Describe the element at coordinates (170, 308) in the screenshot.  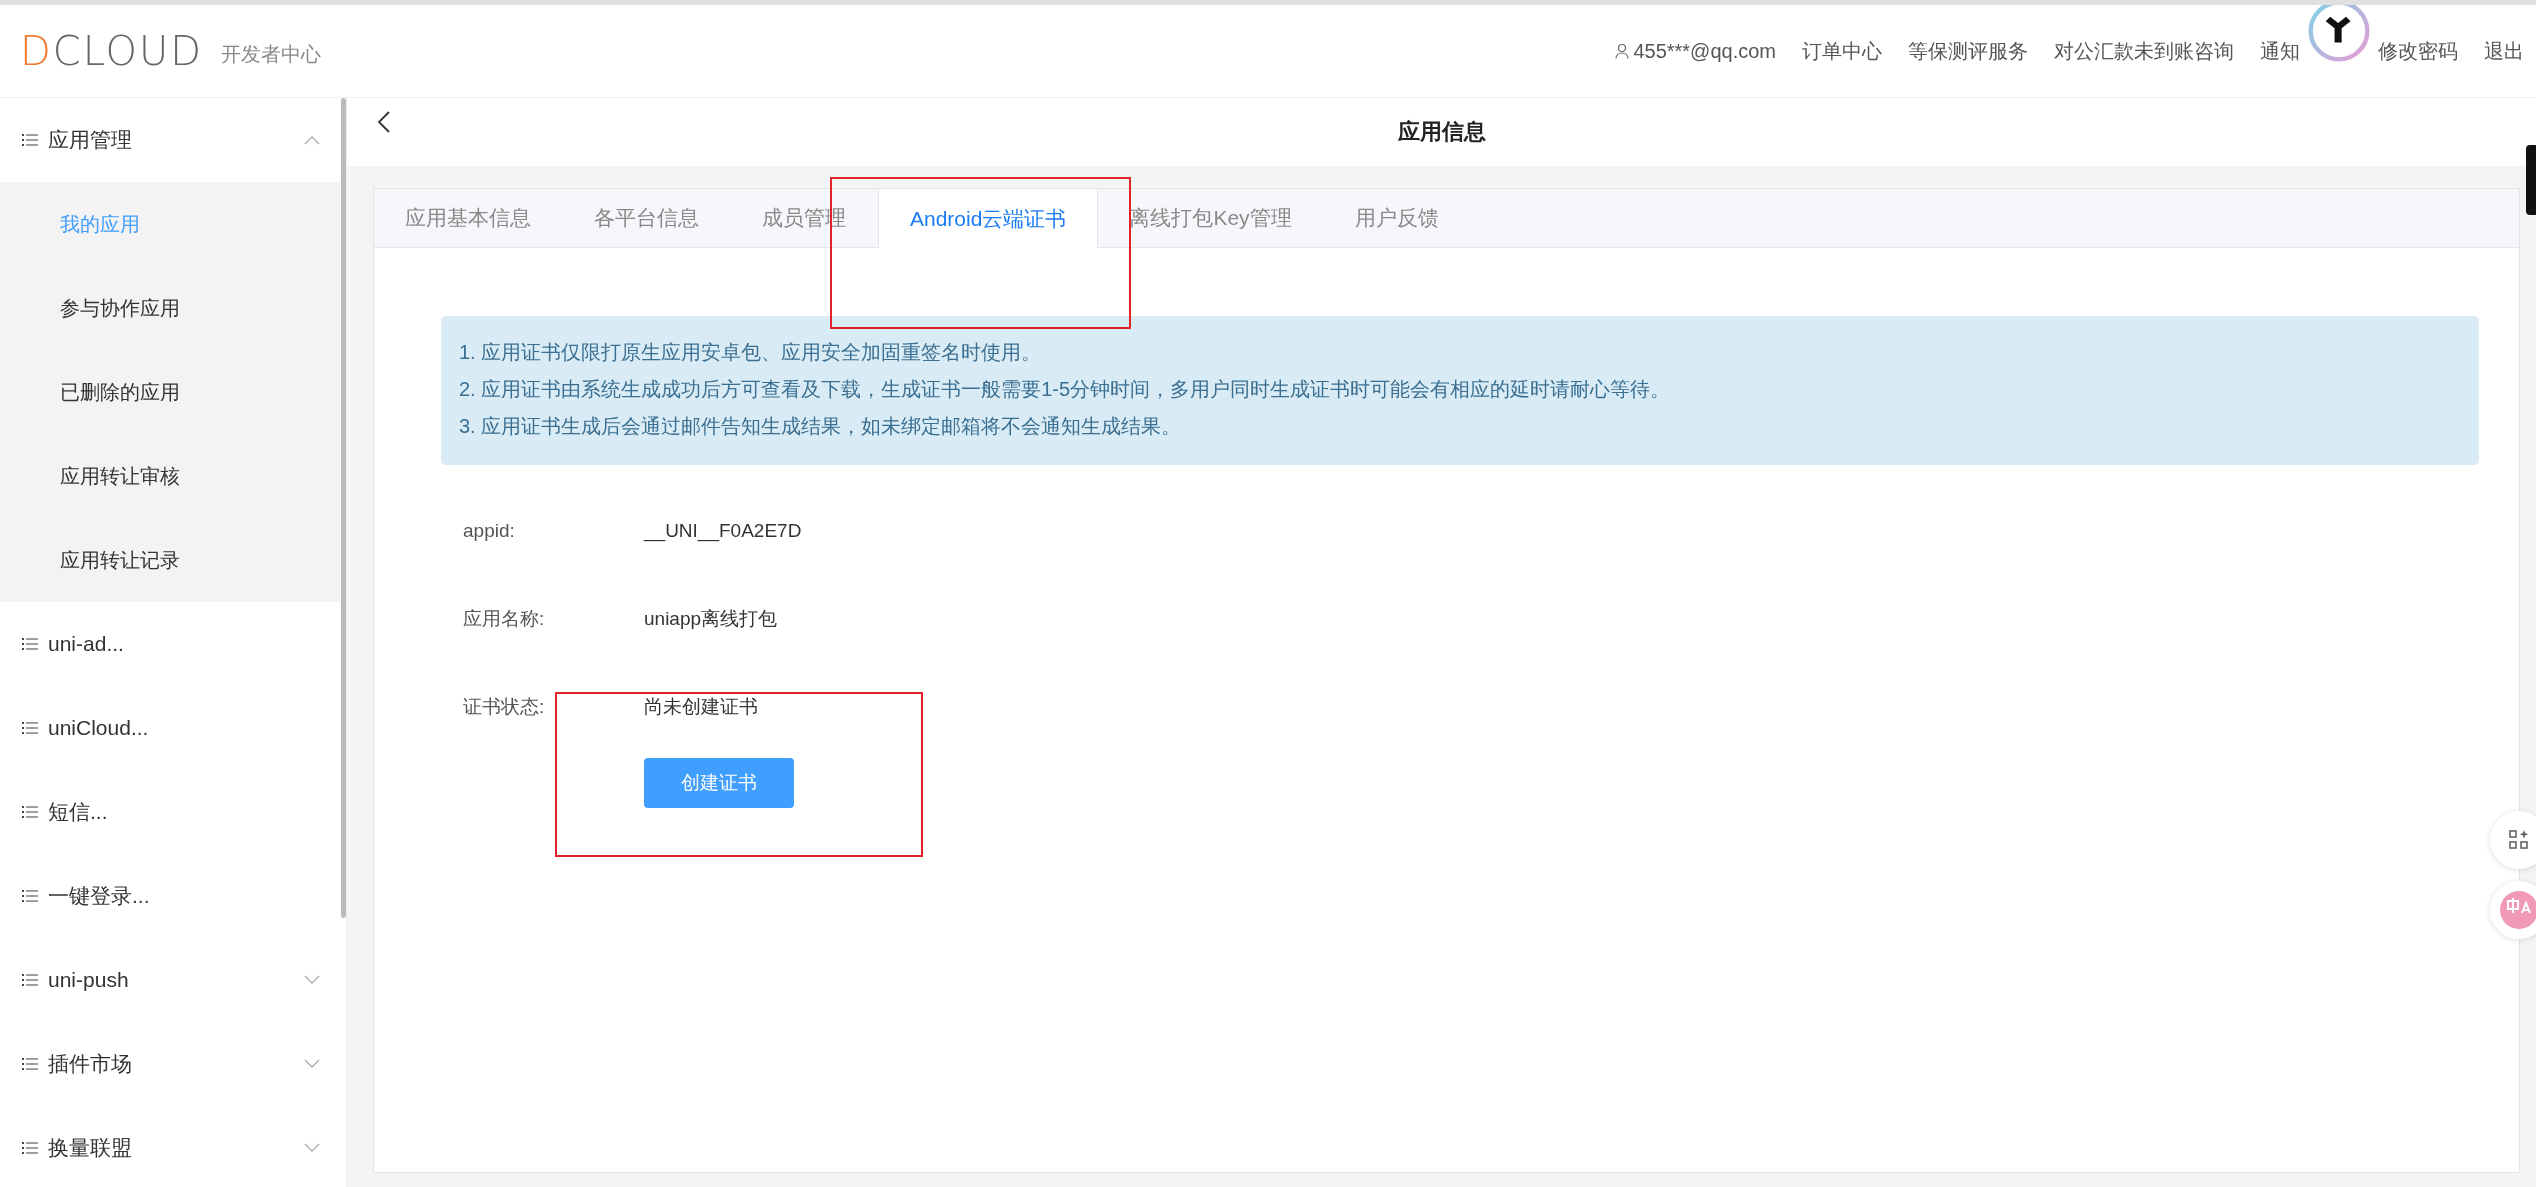
I see `sidebar-subitem: 参与协作应用` at that location.